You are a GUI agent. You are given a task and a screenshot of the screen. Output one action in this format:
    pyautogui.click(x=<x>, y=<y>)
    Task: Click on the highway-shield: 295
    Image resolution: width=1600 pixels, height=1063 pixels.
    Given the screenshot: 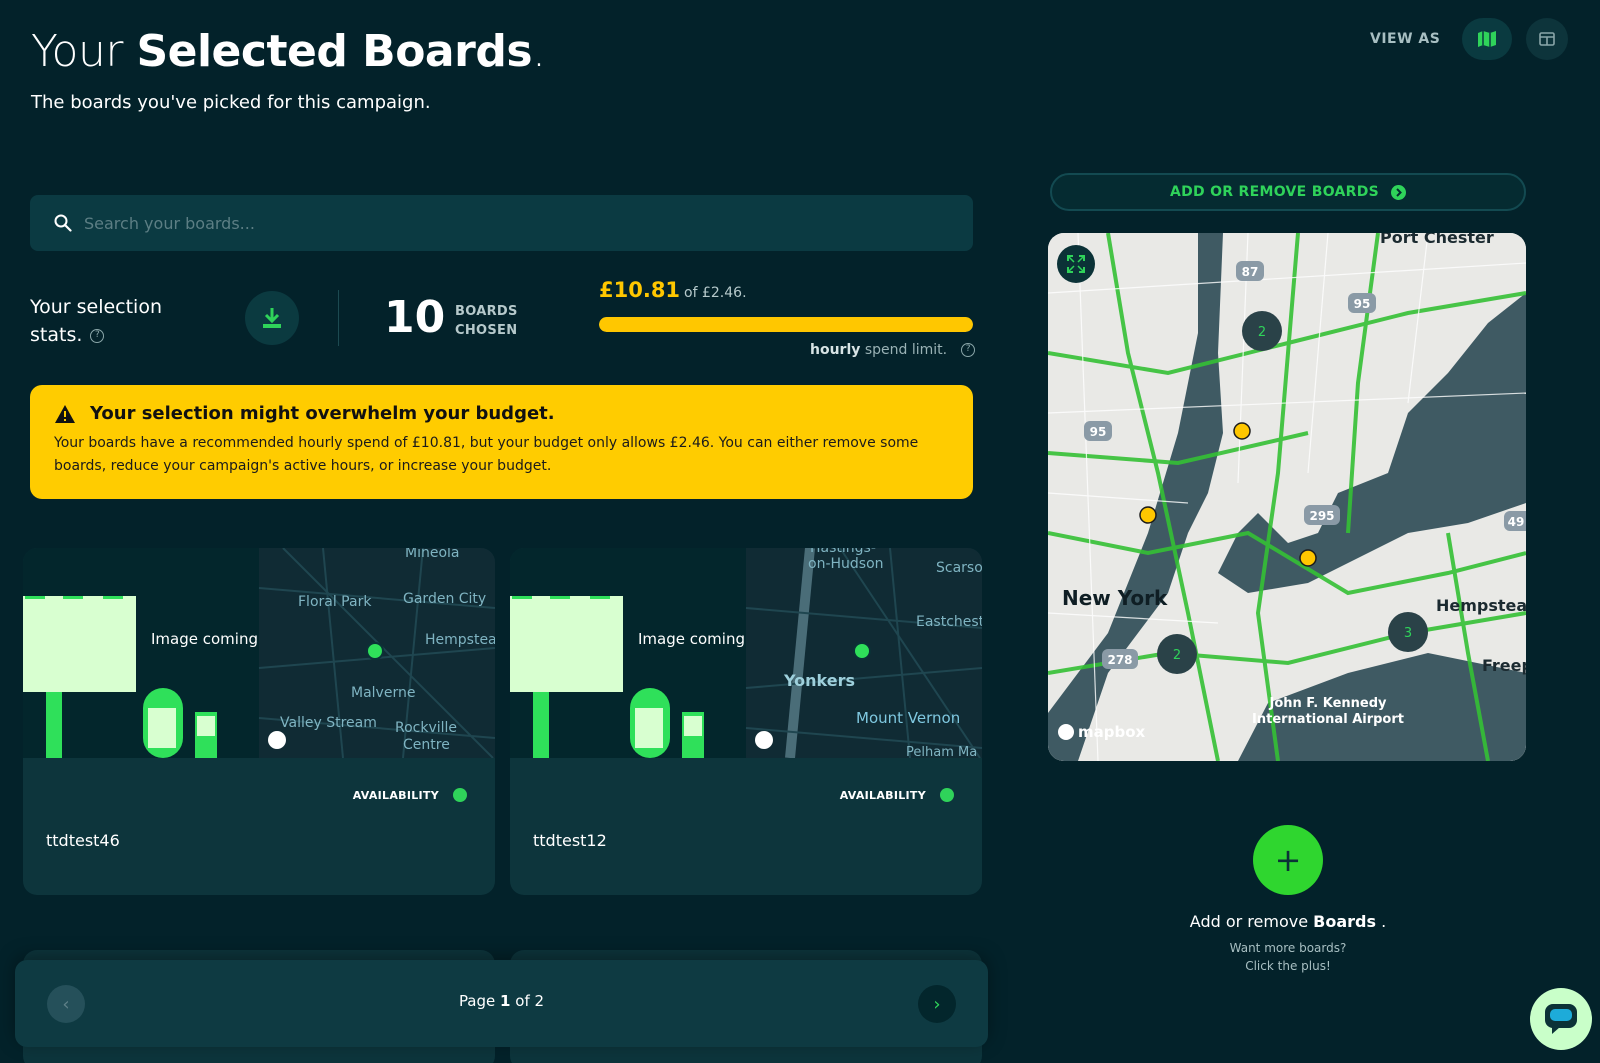 What is the action you would take?
    pyautogui.click(x=1321, y=516)
    